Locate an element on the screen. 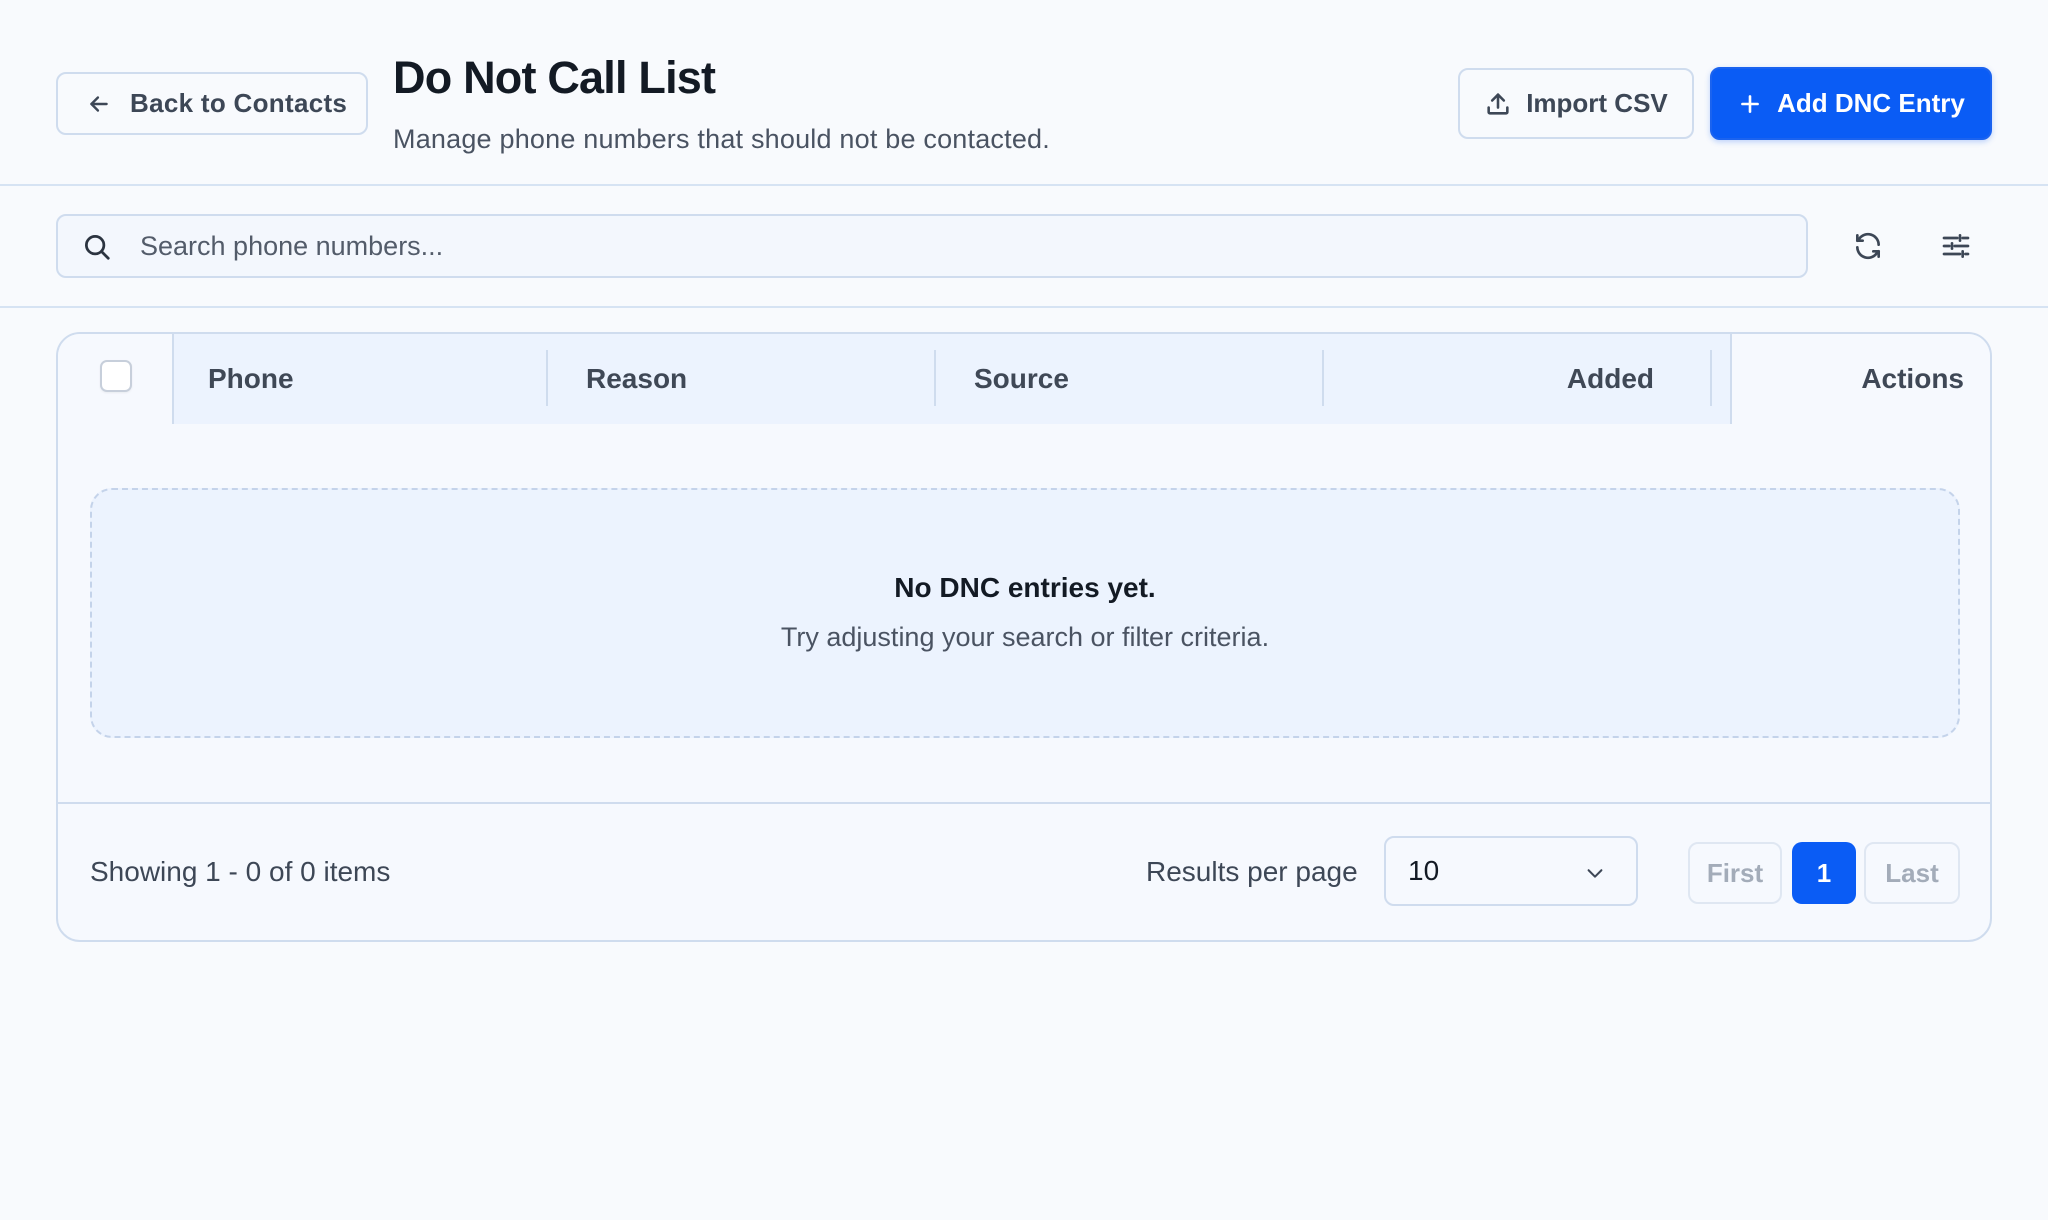 The image size is (2048, 1220). results-per-page-label: Results per page is located at coordinates (1252, 871).